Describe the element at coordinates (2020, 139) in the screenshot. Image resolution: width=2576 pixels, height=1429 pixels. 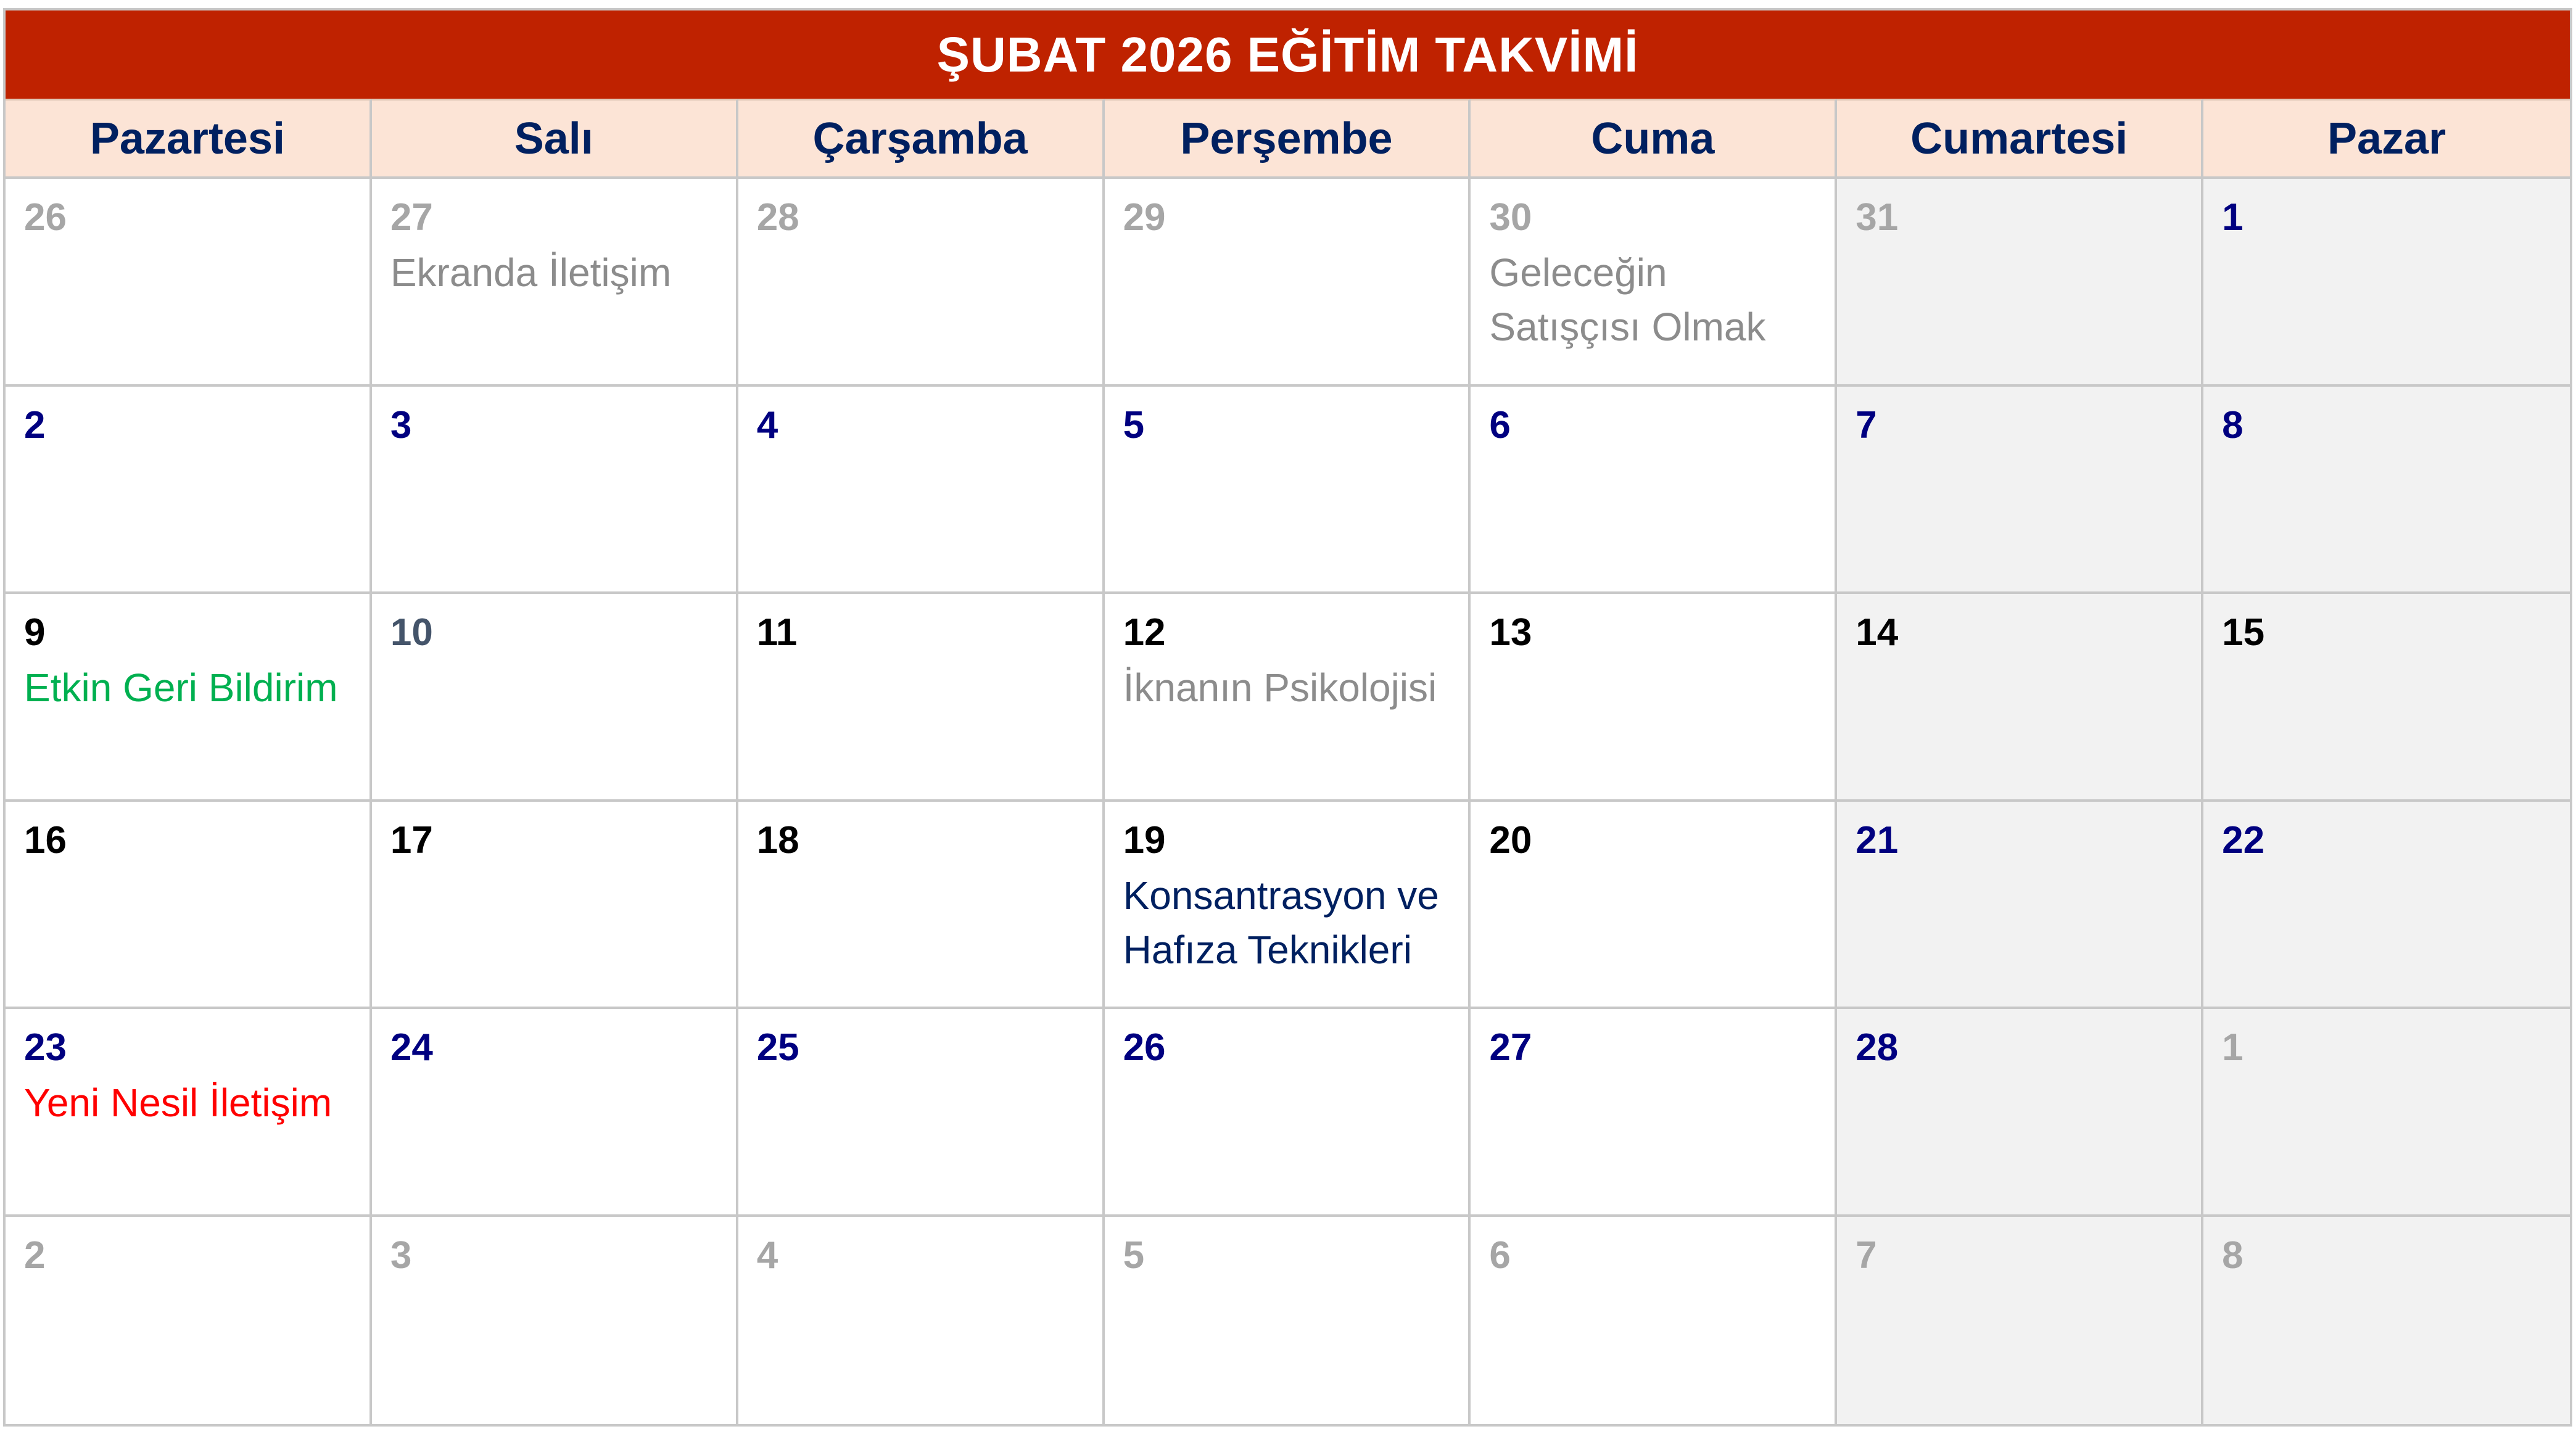
I see `weekday-header-saturday: Cumartesi` at that location.